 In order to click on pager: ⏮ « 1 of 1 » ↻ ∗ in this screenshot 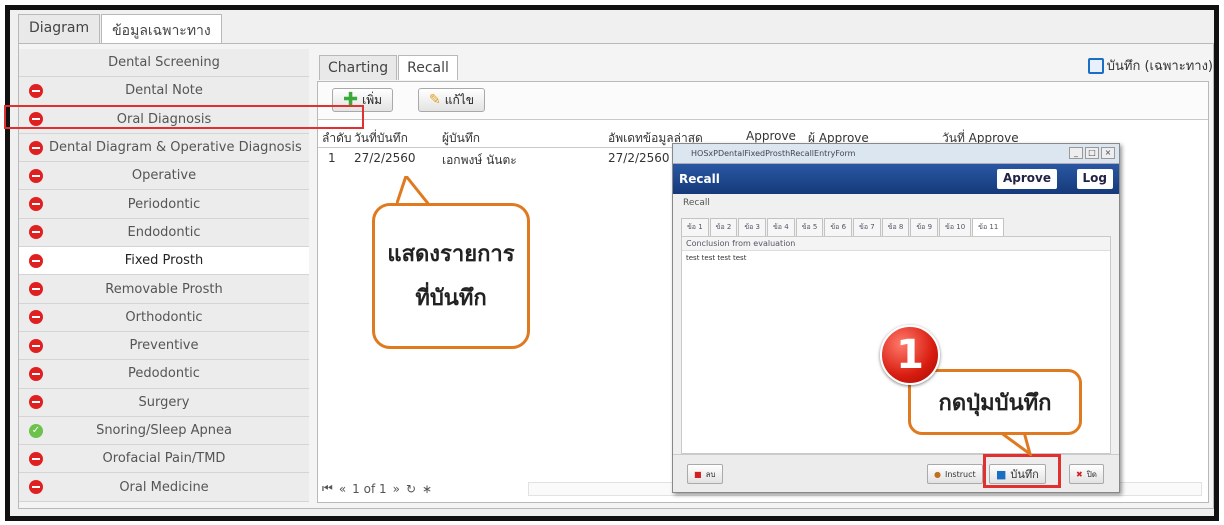, I will do `click(377, 488)`.